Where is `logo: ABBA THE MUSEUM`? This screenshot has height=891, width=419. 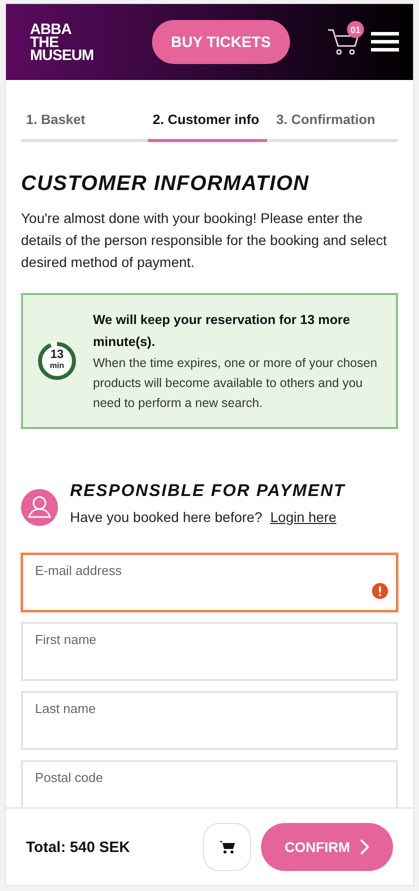
logo: ABBA THE MUSEUM is located at coordinates (70, 42).